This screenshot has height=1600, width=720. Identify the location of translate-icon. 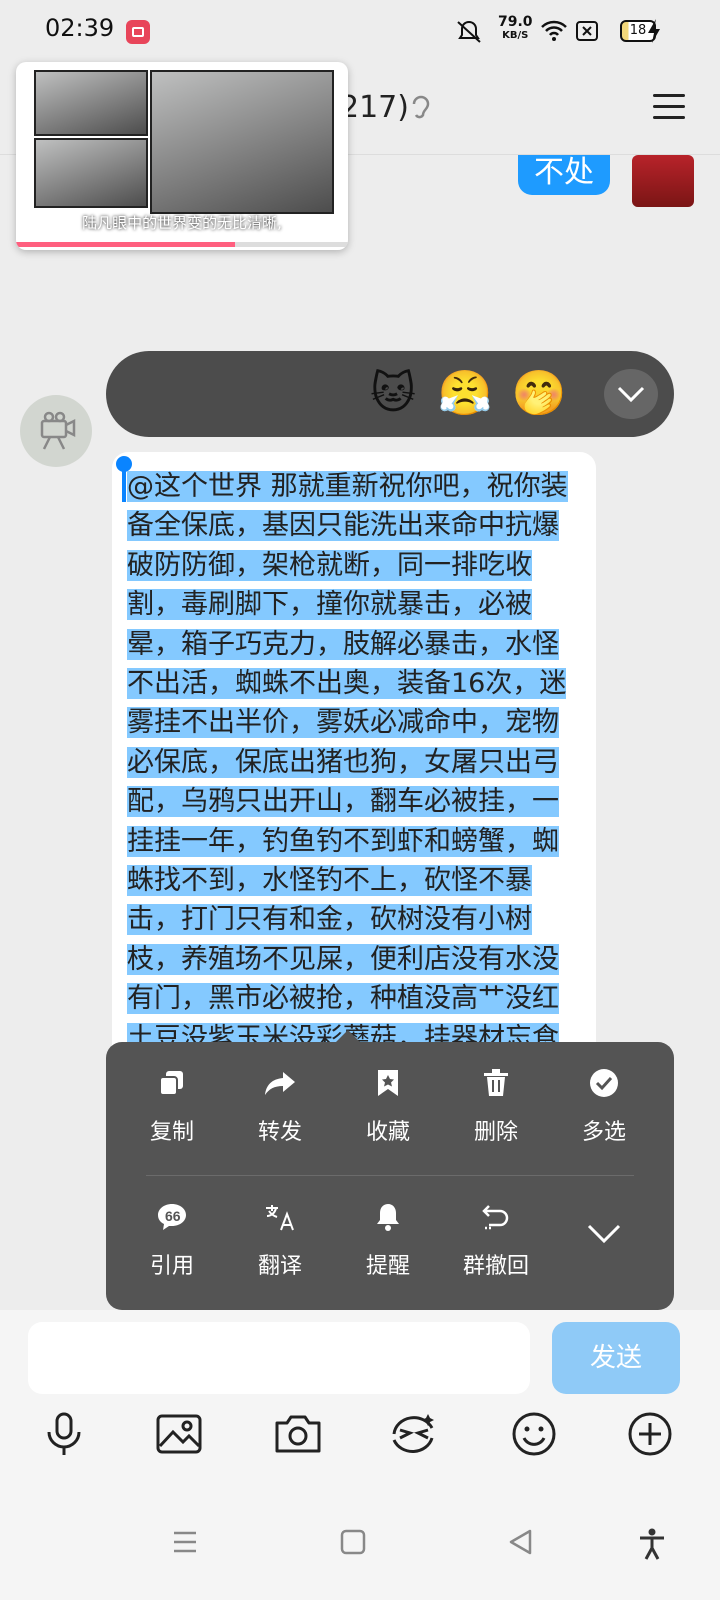
(280, 1222).